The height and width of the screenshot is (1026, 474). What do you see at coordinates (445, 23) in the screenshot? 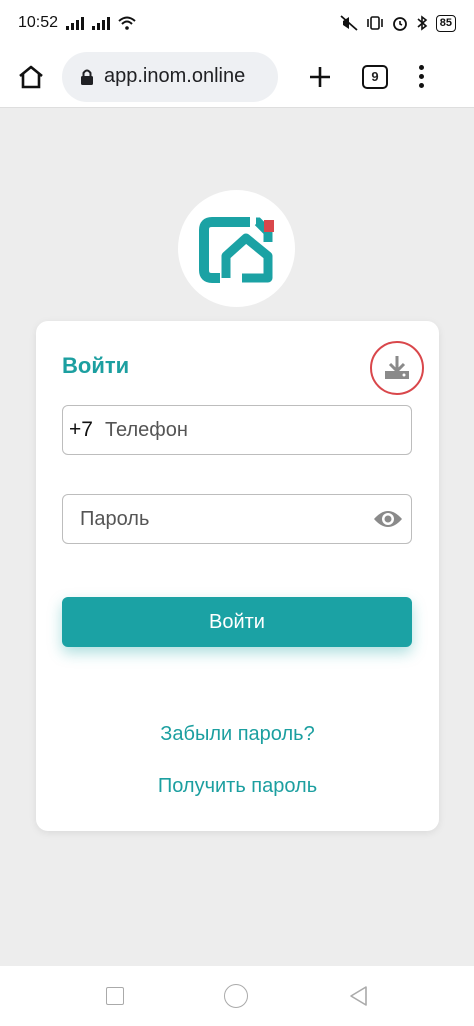
I see `battery-indicator: 85` at bounding box center [445, 23].